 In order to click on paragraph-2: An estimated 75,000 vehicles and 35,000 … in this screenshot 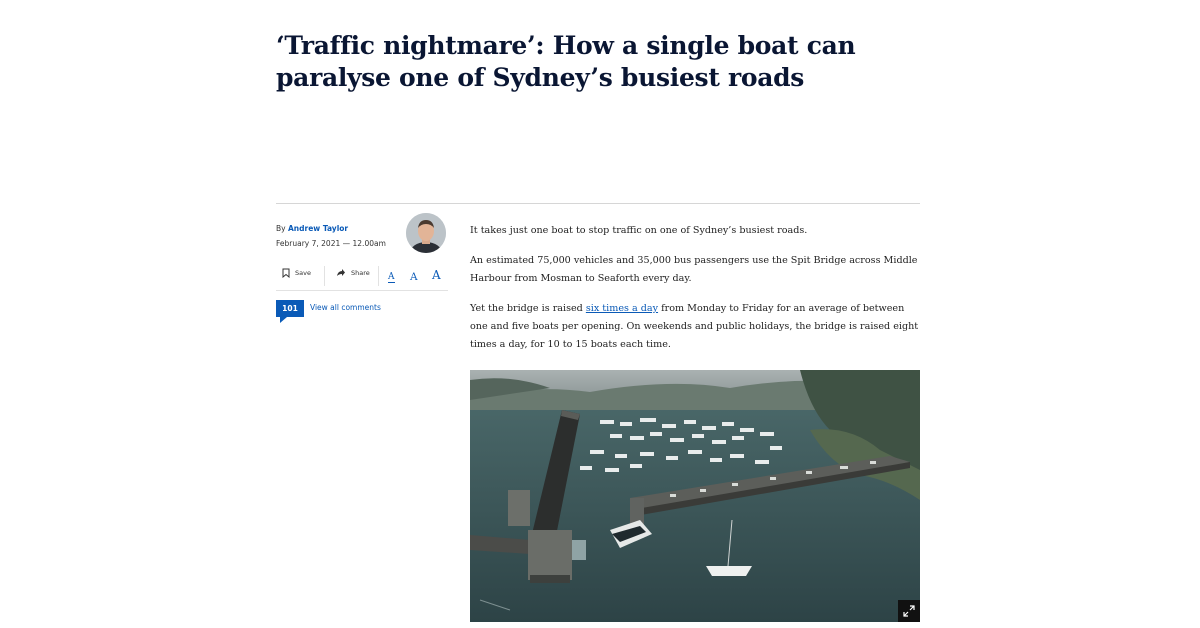, I will do `click(694, 269)`.